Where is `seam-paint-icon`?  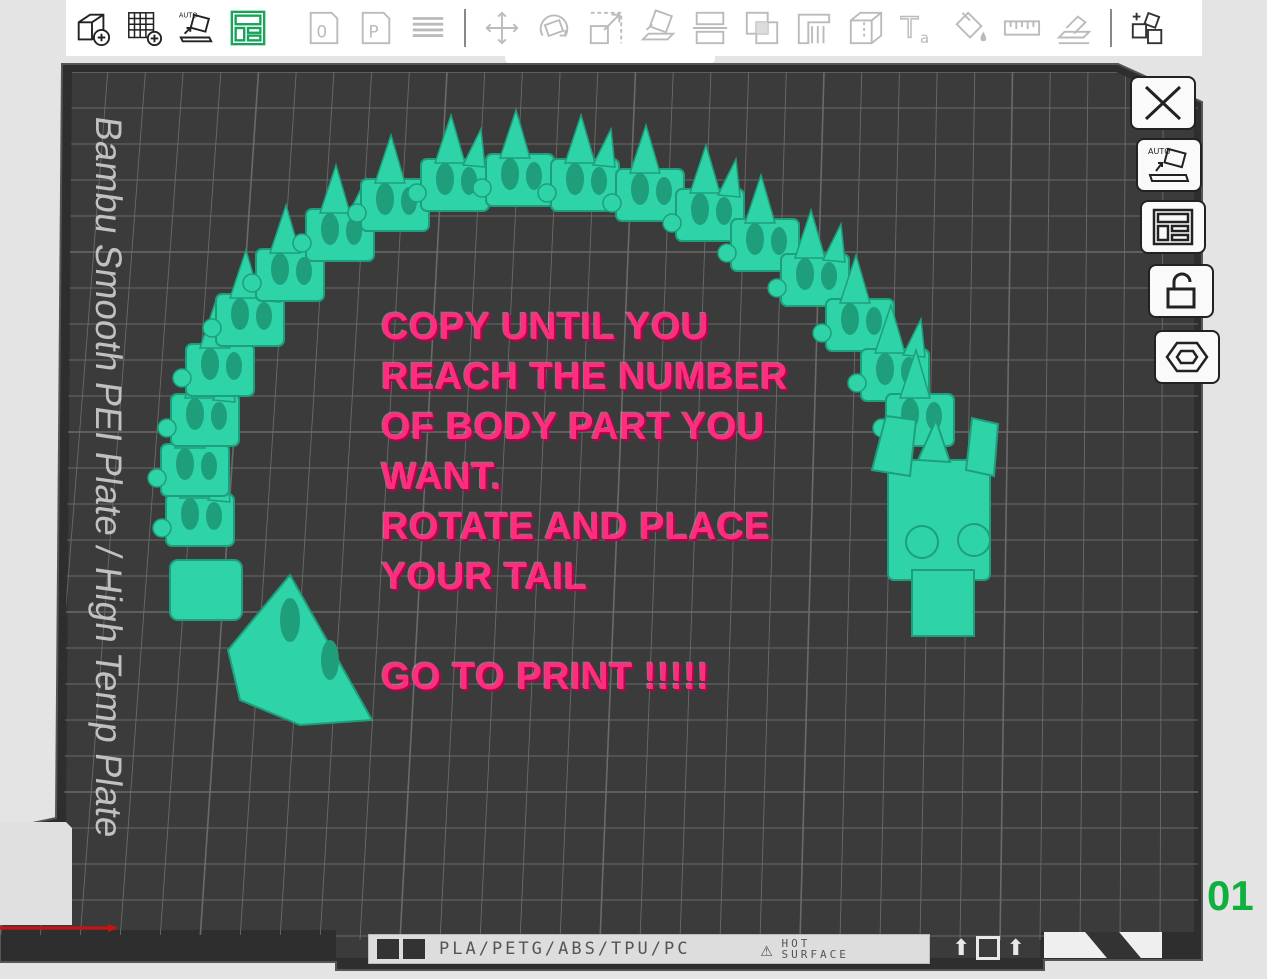 seam-paint-icon is located at coordinates (866, 28).